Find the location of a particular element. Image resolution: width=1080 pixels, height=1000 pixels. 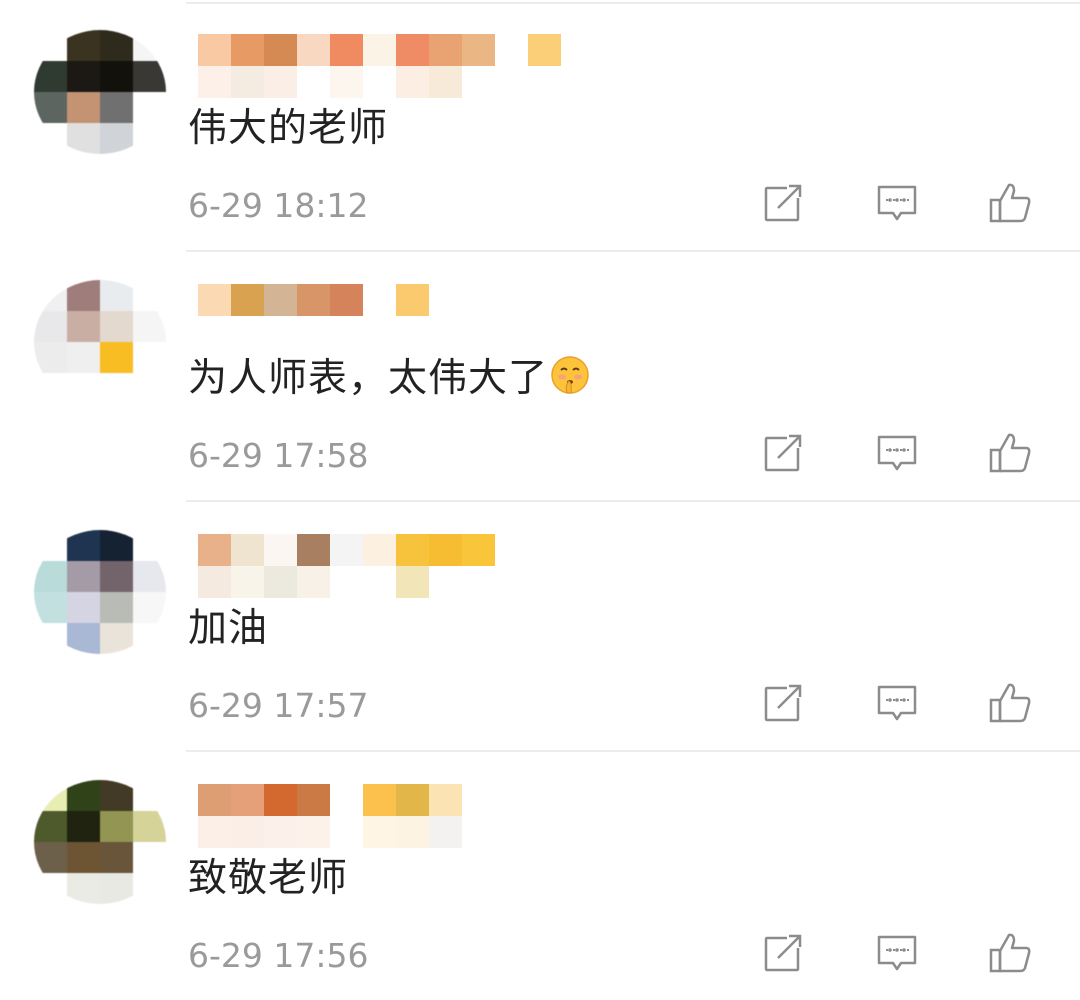

comment-text-content: 致敬老师 is located at coordinates (268, 878).